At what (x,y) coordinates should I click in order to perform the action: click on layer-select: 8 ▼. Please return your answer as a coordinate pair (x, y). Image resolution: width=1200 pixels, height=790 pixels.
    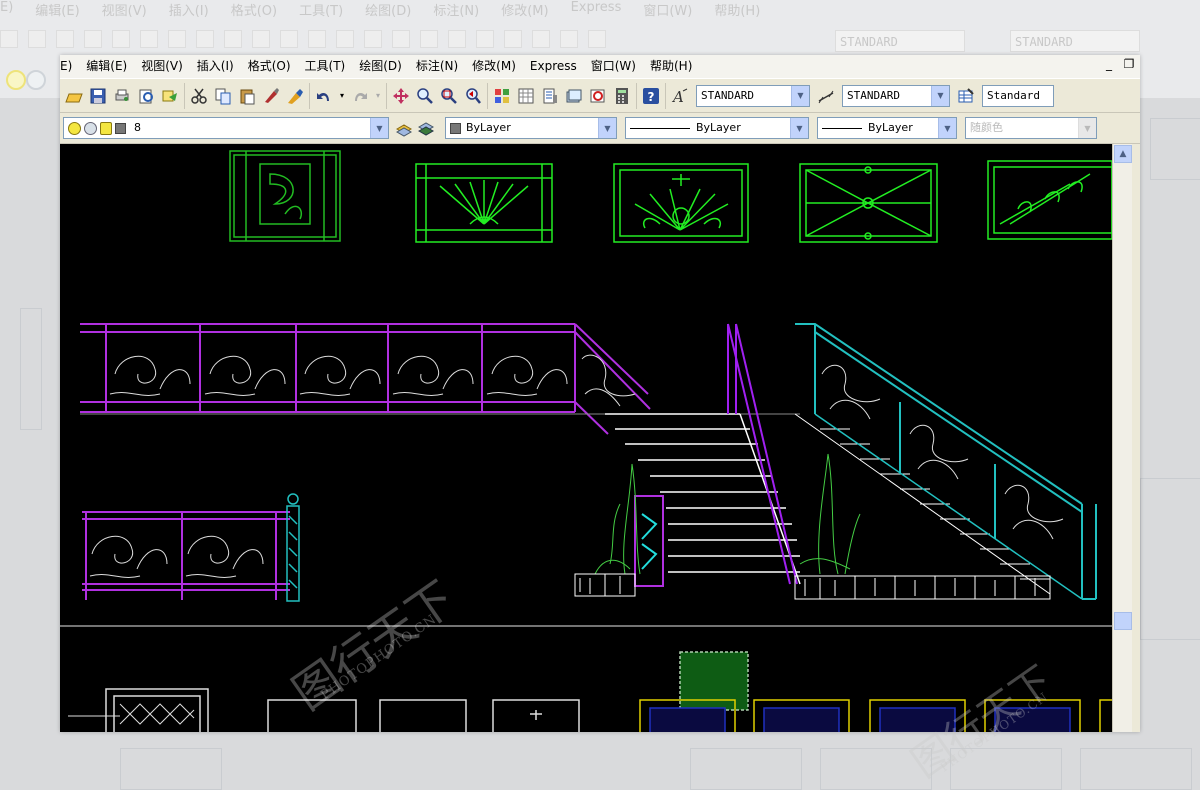
    Looking at the image, I should click on (226, 128).